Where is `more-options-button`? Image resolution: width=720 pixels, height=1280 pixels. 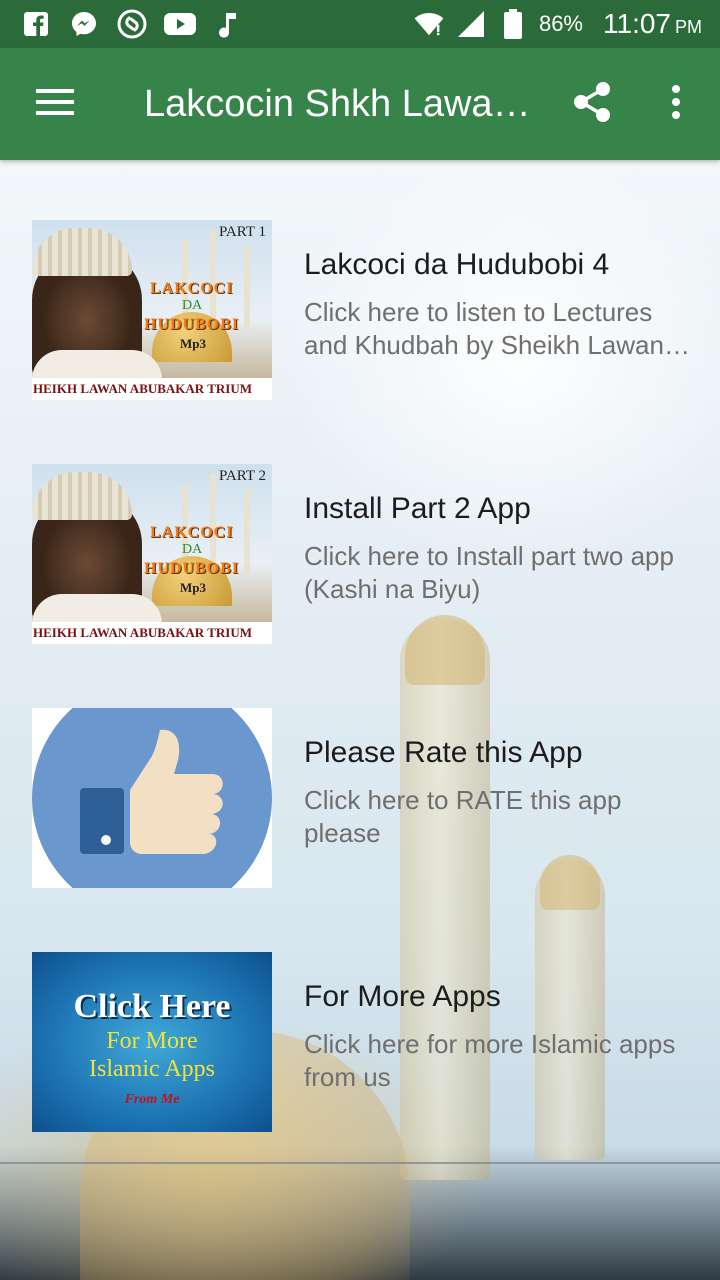
more-options-button is located at coordinates (676, 104).